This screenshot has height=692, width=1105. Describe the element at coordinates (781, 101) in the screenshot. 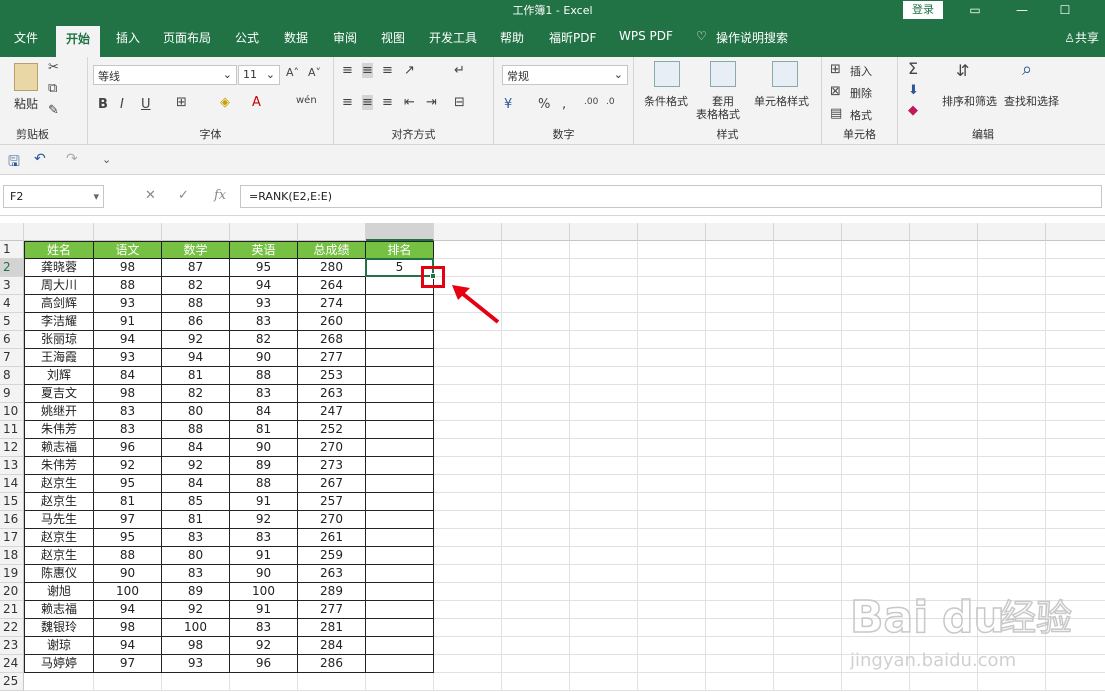

I see `cell-styles-button: 单元格样式` at that location.